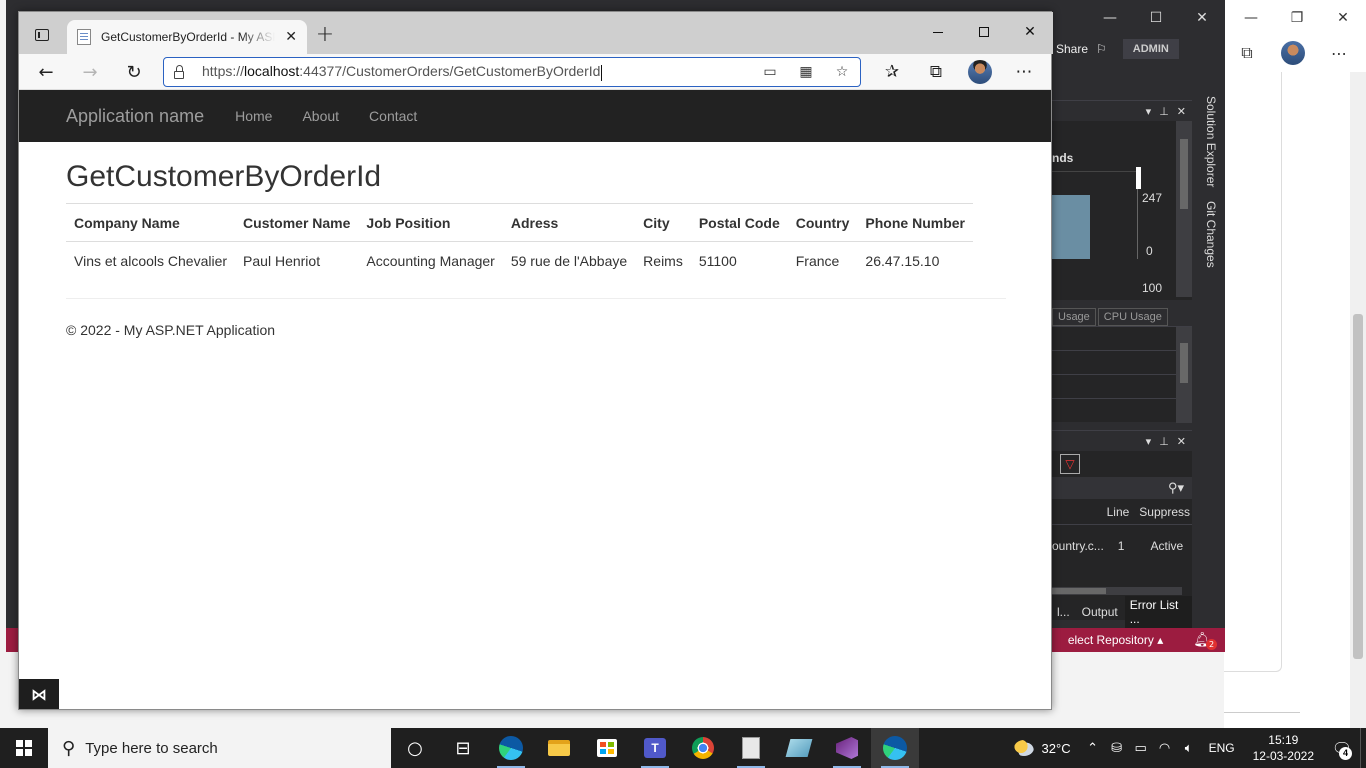 This screenshot has height=768, width=1366. I want to click on tab-git-changes: Git Changes, so click(1208, 234).